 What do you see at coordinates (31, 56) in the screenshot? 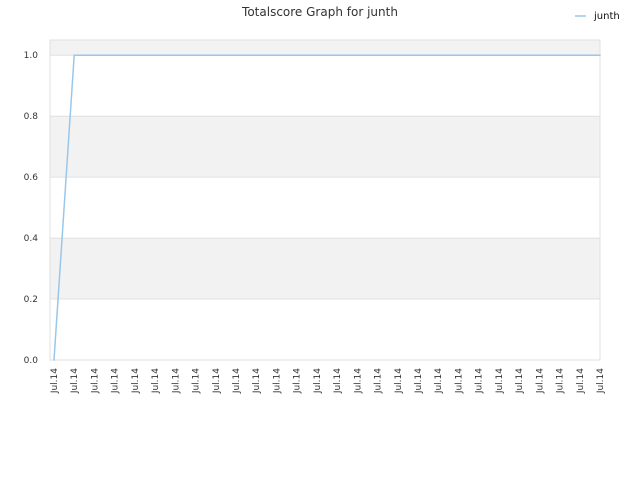
I see `y-tick-label: 1.0` at bounding box center [31, 56].